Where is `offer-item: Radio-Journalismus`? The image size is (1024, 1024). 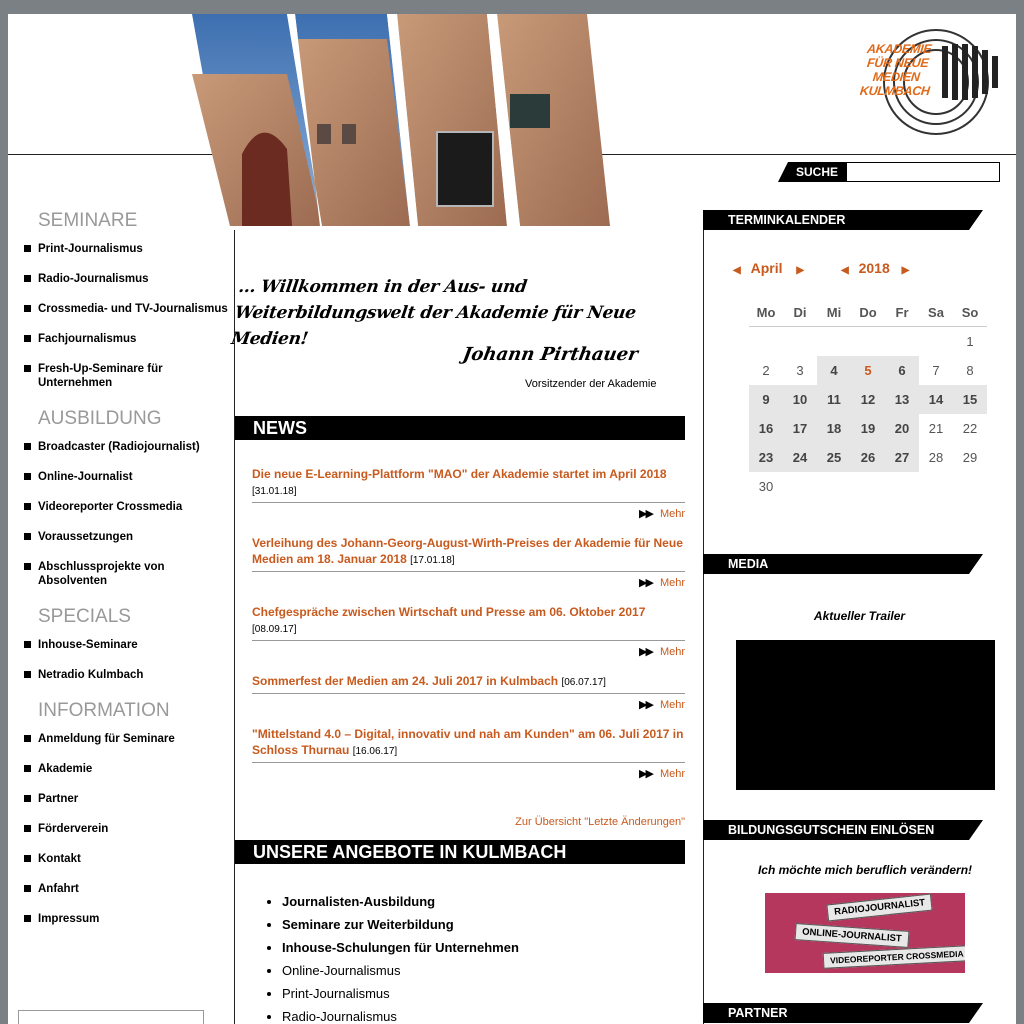 offer-item: Radio-Journalismus is located at coordinates (482, 1014).